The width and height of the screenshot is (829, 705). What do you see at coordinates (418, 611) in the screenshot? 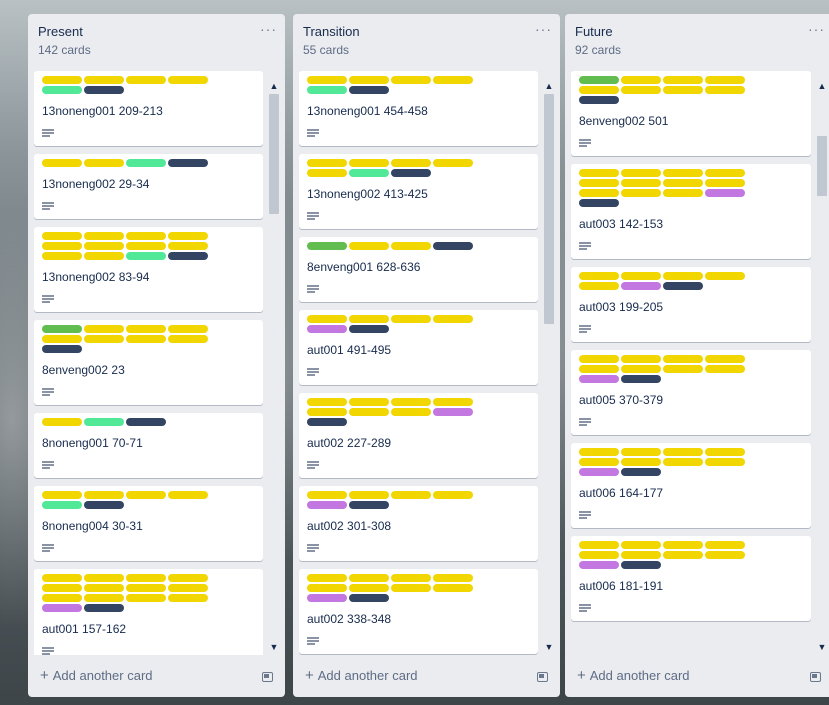
I see `card: aut002 338-348` at bounding box center [418, 611].